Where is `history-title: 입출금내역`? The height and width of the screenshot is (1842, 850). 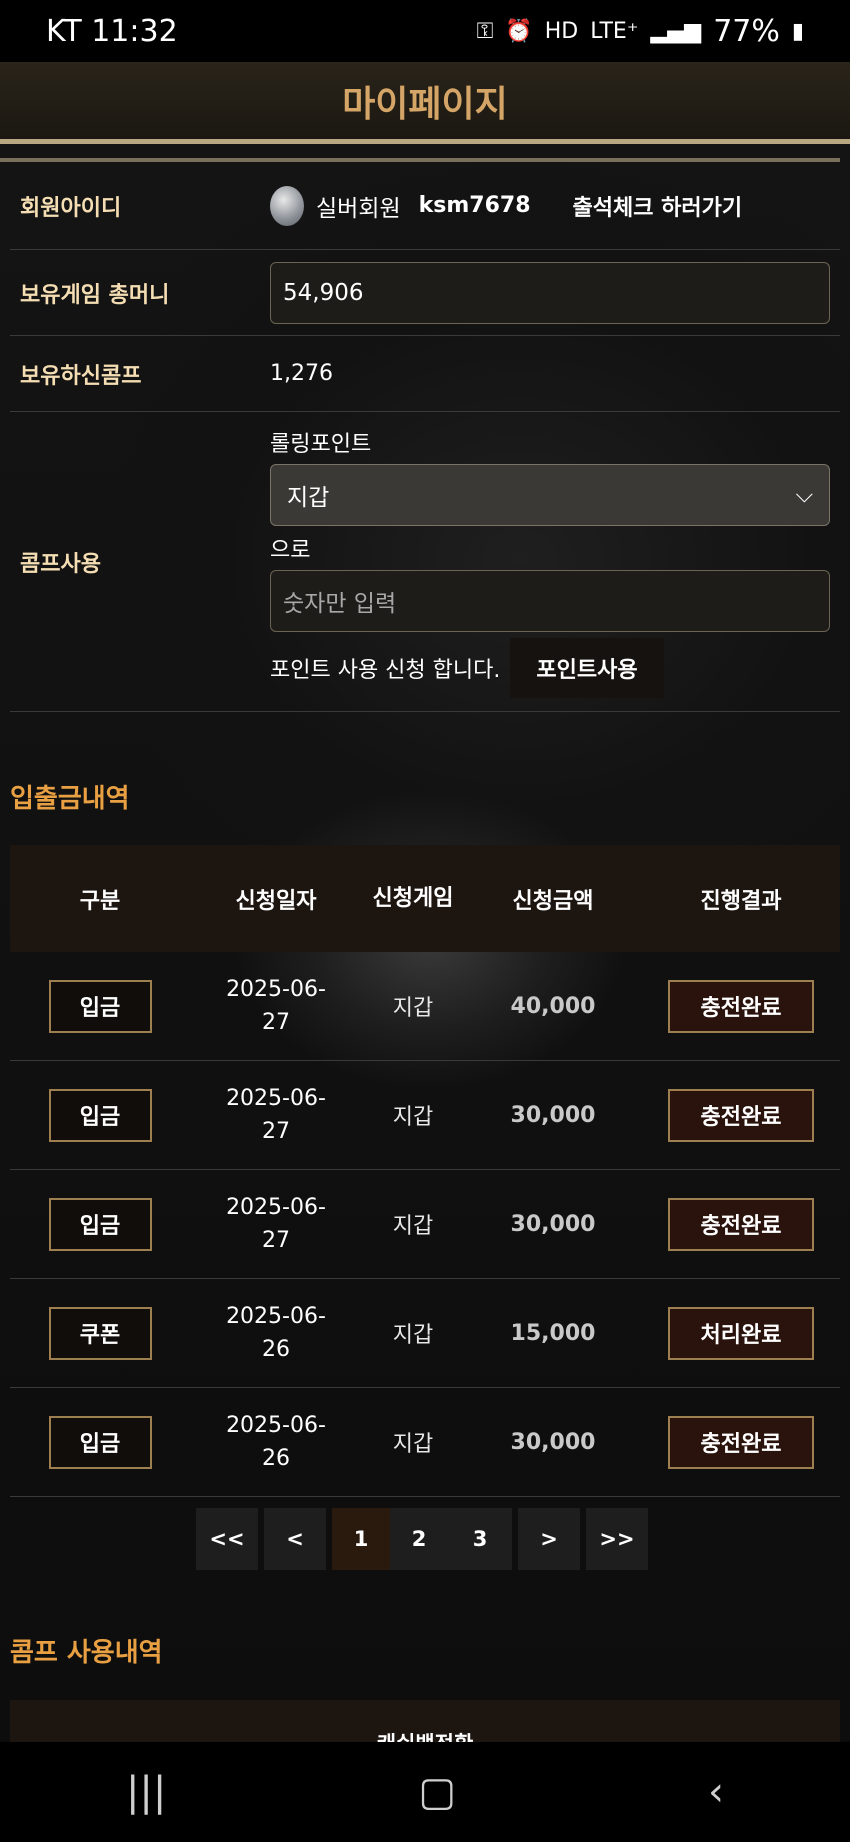 history-title: 입출금내역 is located at coordinates (70, 799).